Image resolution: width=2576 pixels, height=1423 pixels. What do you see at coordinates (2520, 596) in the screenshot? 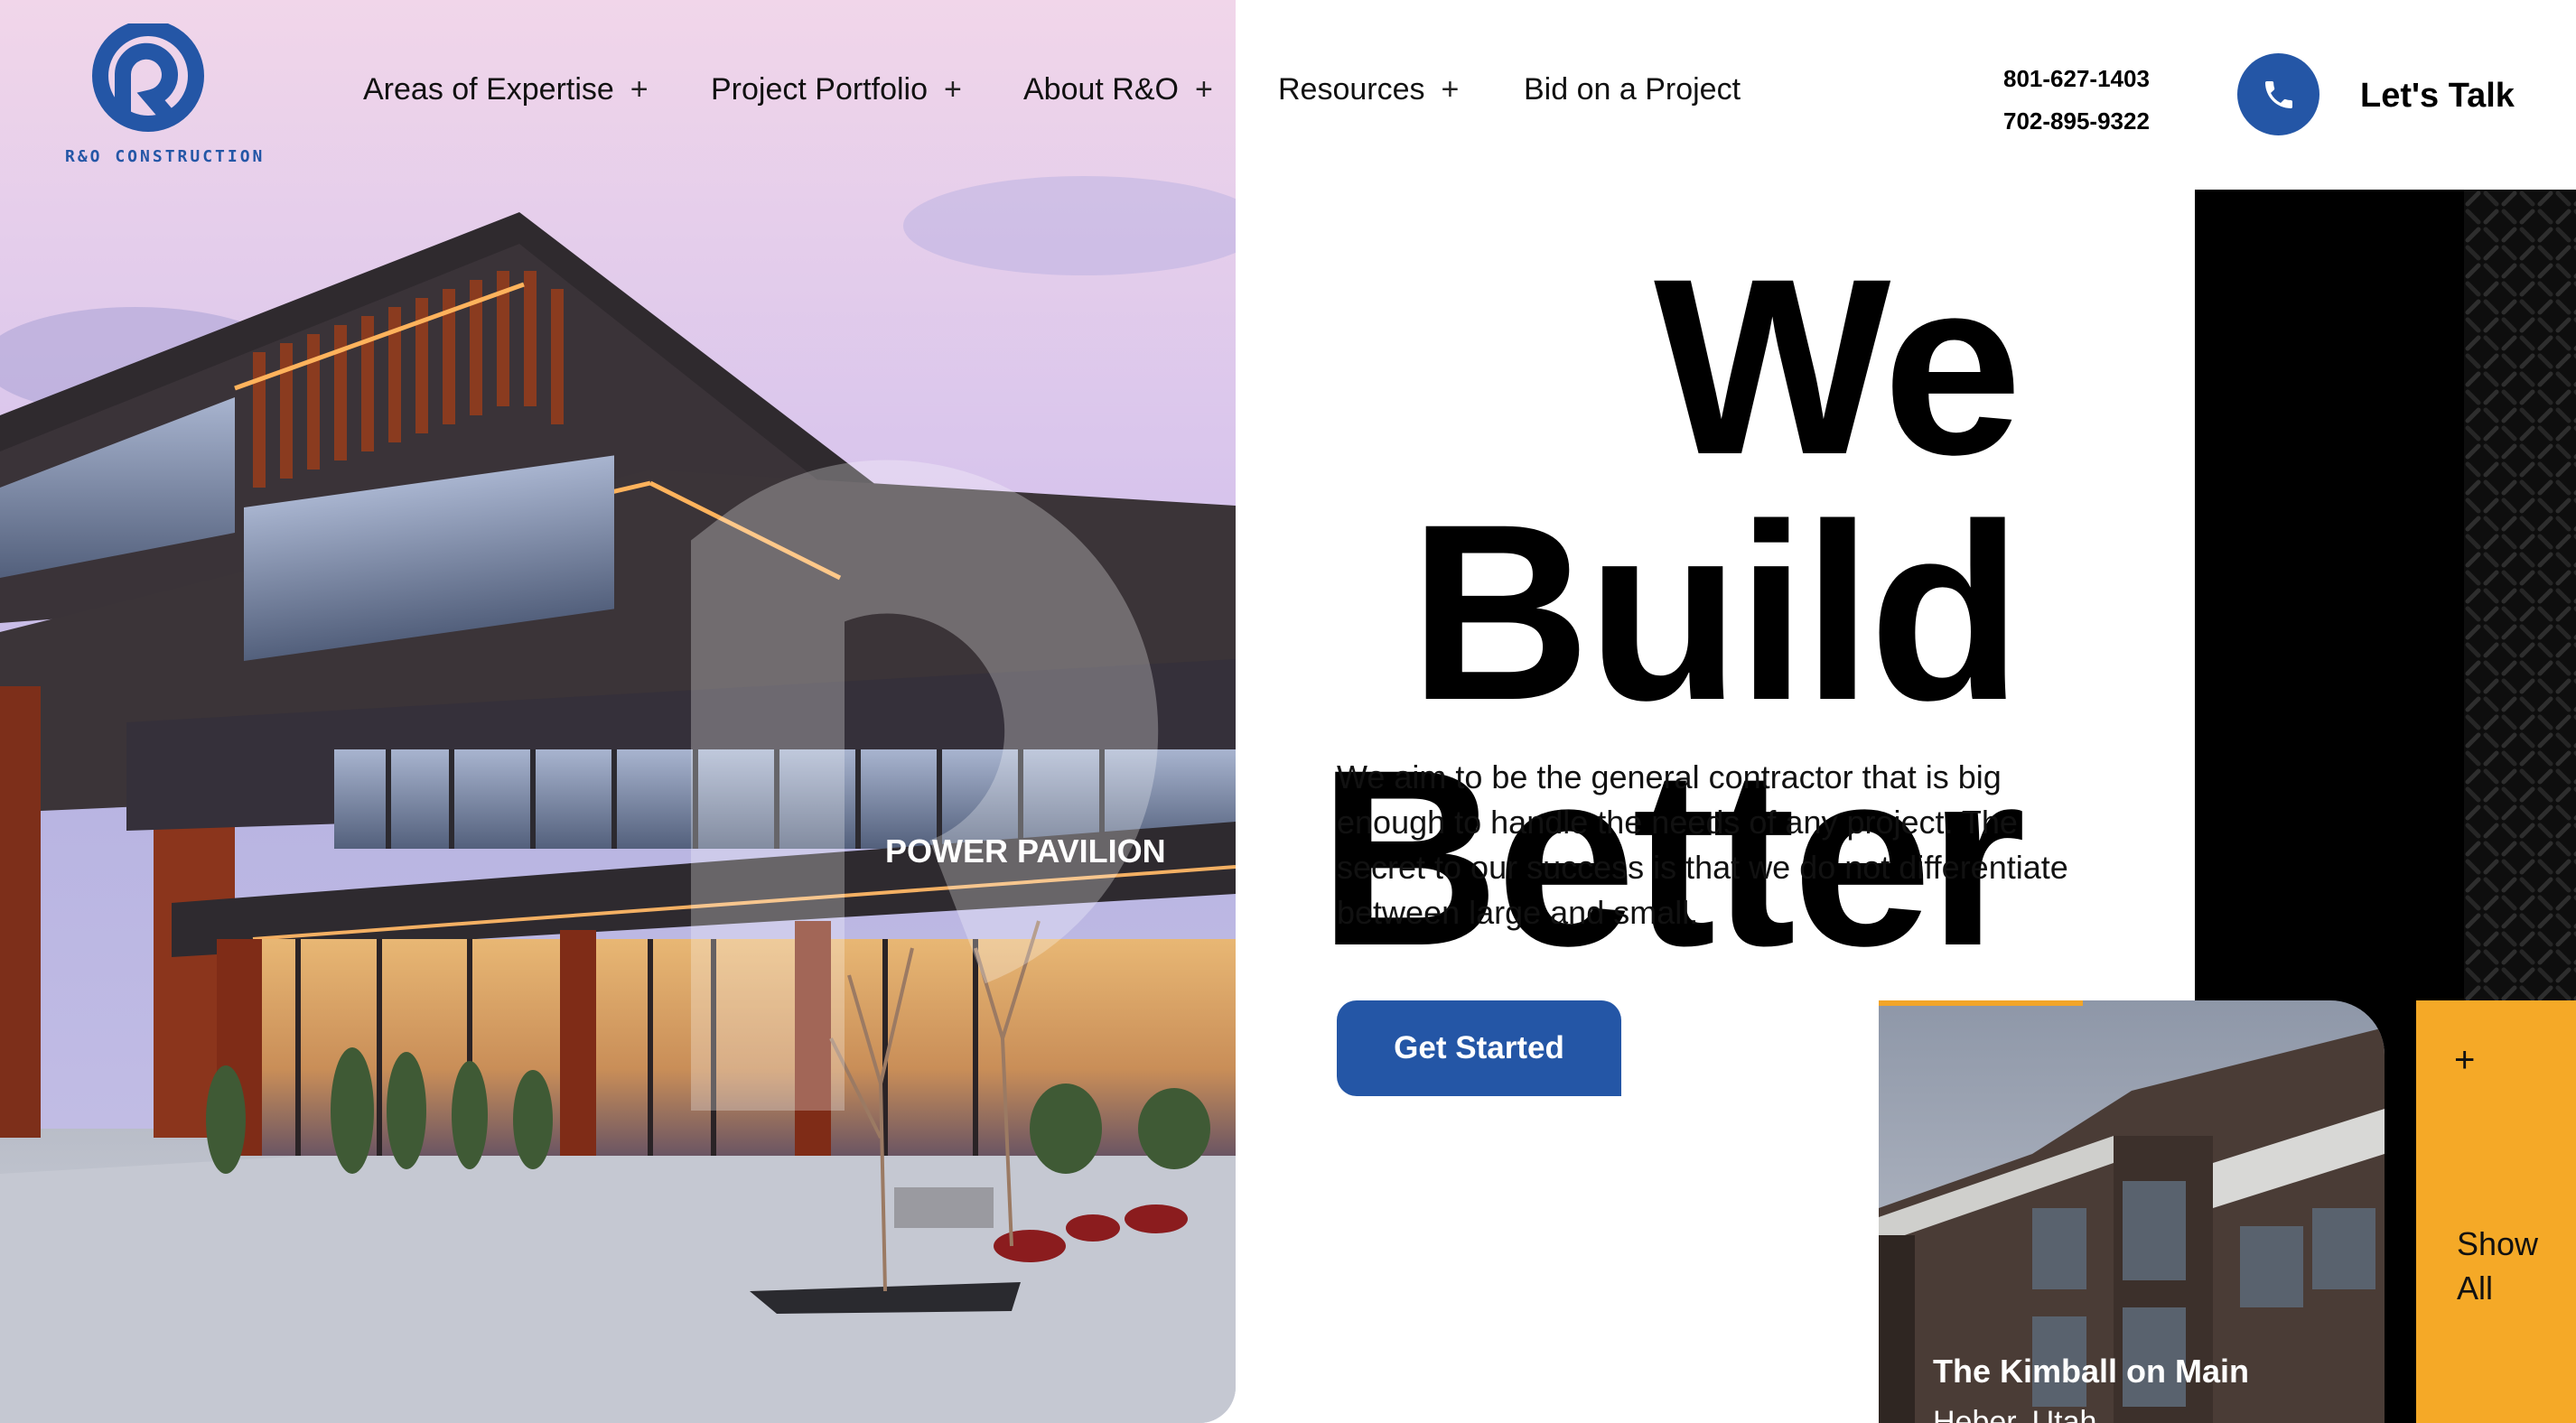
I see `diamond-plate-pattern` at bounding box center [2520, 596].